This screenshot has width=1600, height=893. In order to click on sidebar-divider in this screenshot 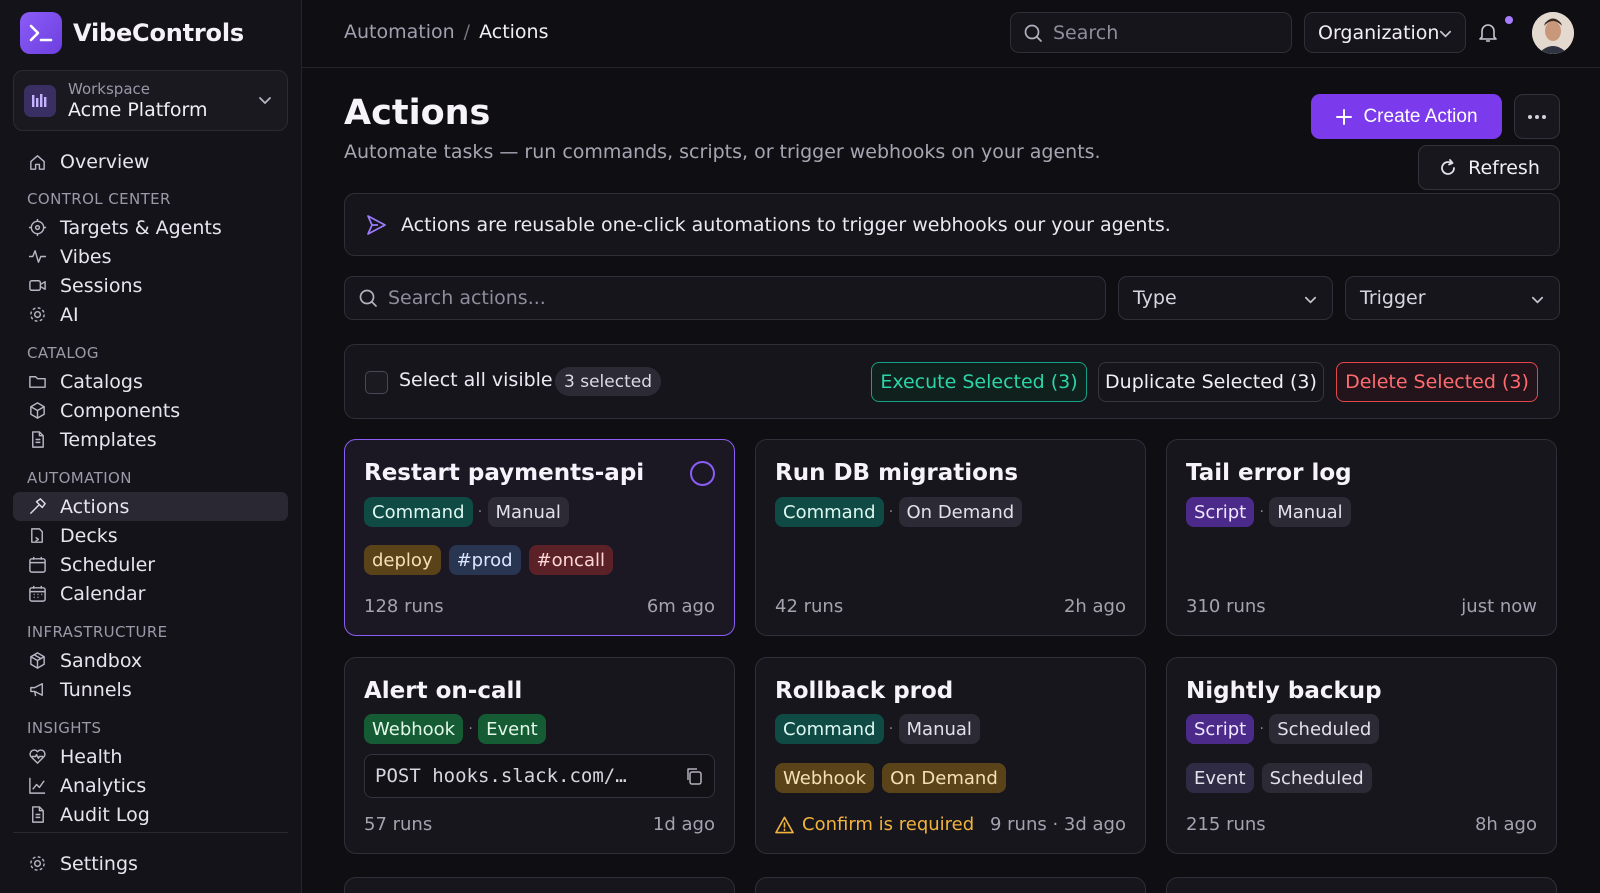, I will do `click(150, 832)`.